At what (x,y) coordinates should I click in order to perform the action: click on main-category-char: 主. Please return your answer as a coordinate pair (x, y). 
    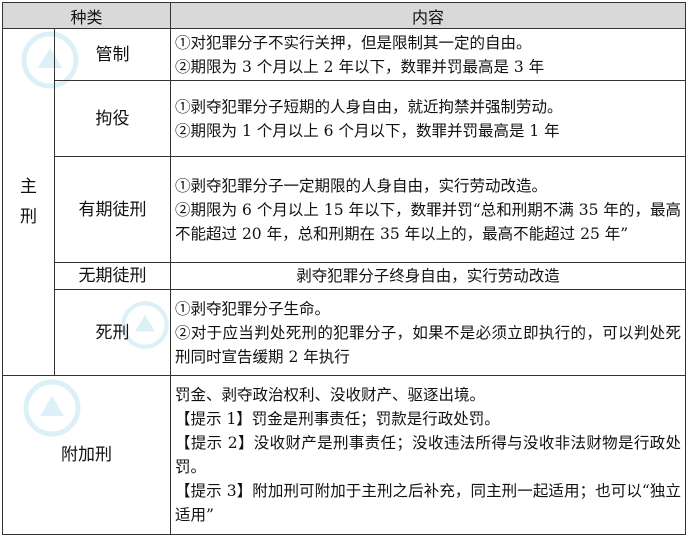
    Looking at the image, I should click on (28, 187).